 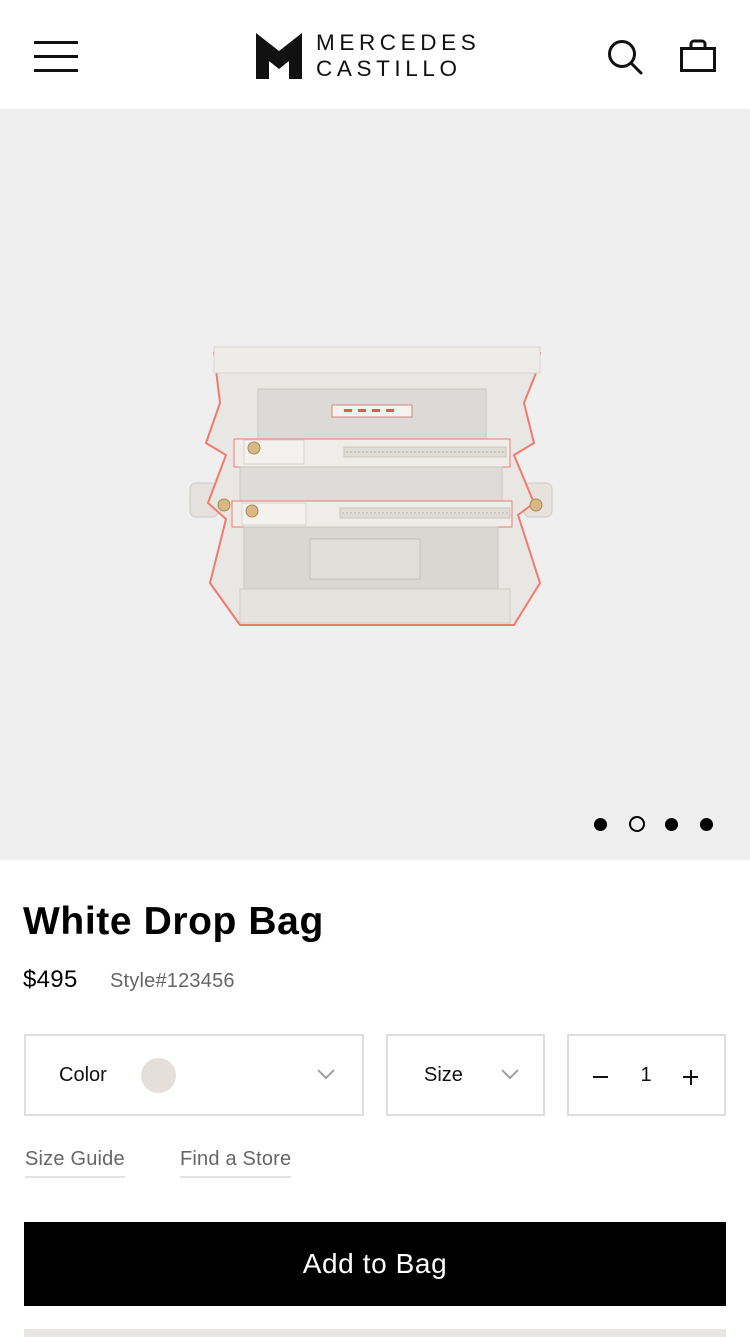 I want to click on quantity-stepper: 1, so click(x=646, y=1075).